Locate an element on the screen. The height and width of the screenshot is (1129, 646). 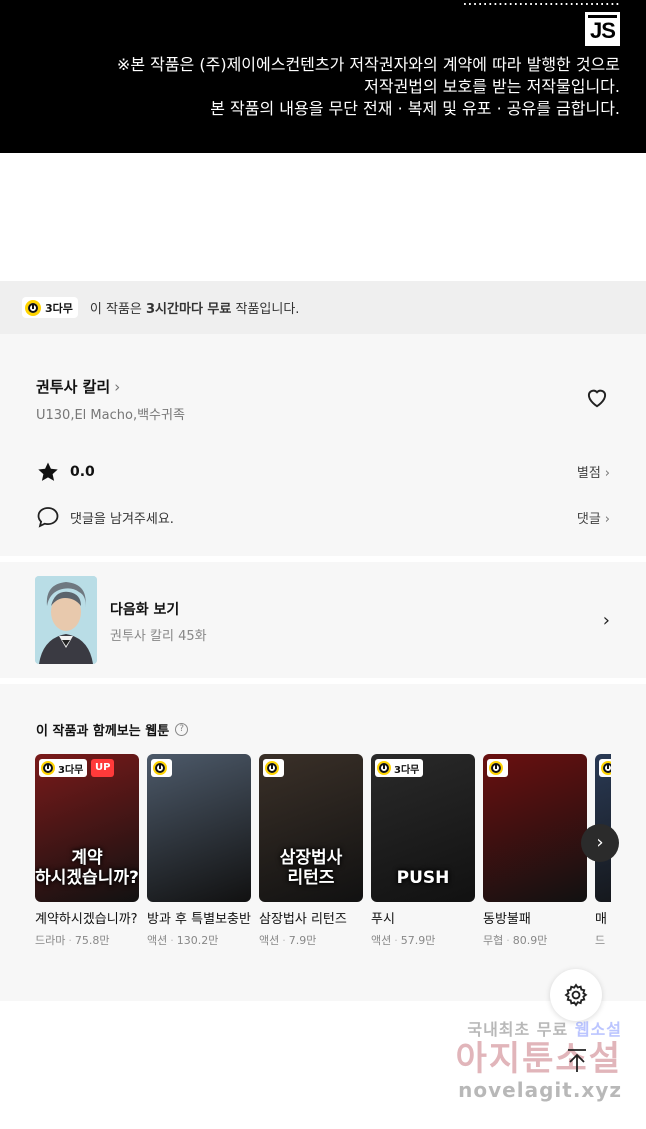
recommendation-meta: 무협 · 80.9만 is located at coordinates (535, 940).